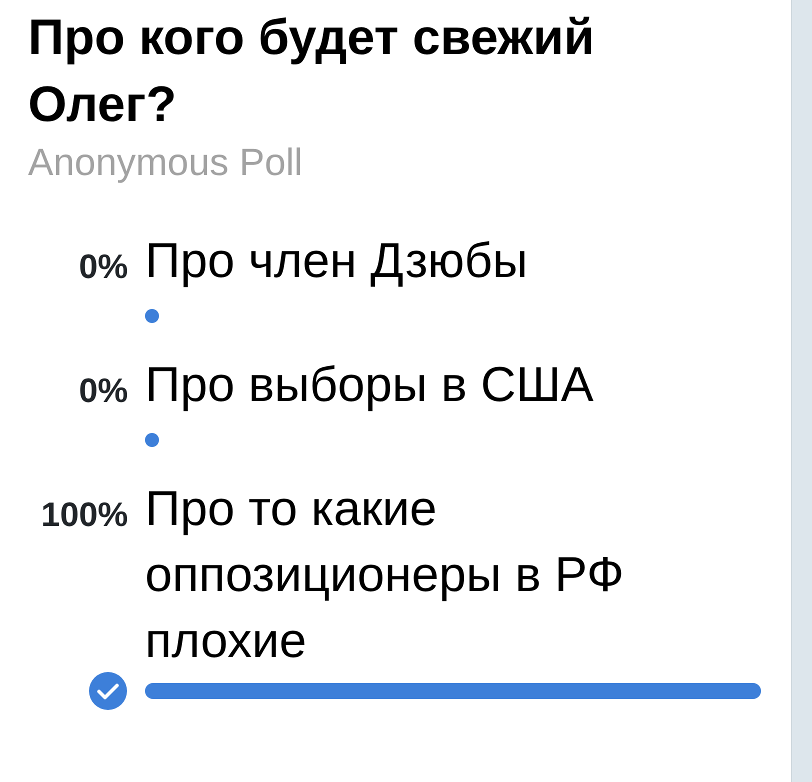  Describe the element at coordinates (84, 515) in the screenshot. I see `option-percent: 100%` at that location.